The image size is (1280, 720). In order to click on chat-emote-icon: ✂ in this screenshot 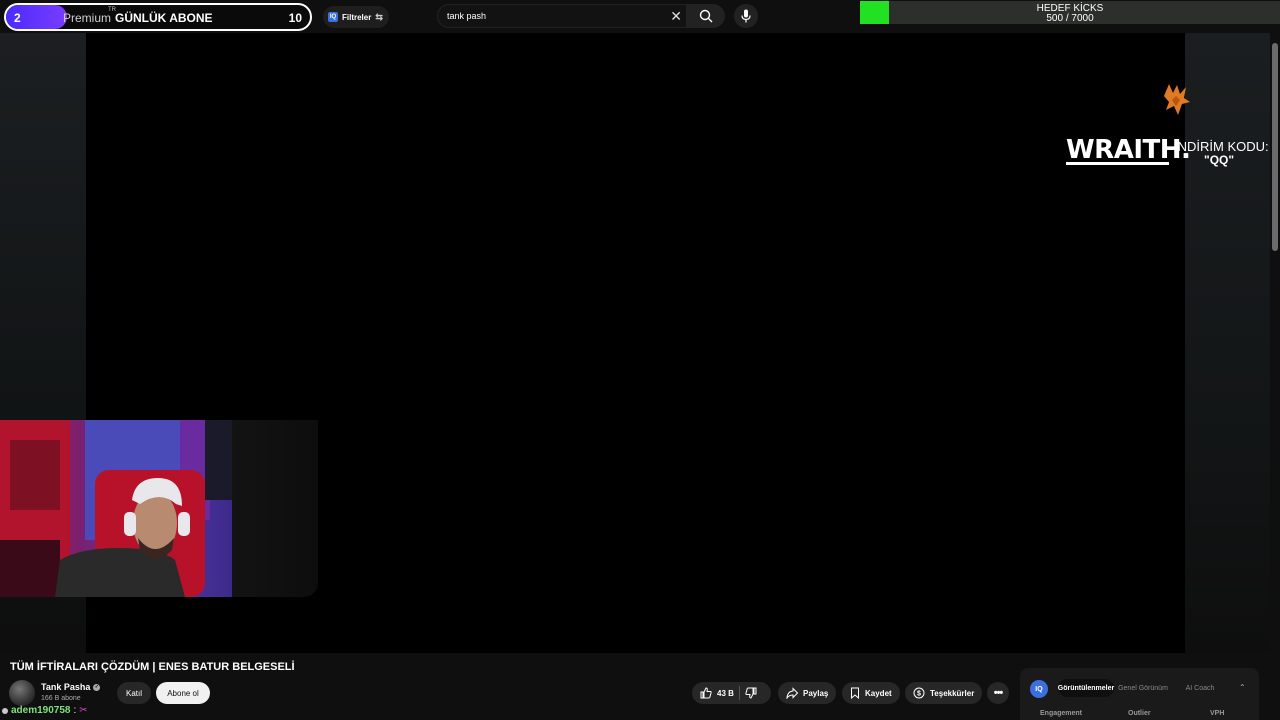, I will do `click(83, 710)`.